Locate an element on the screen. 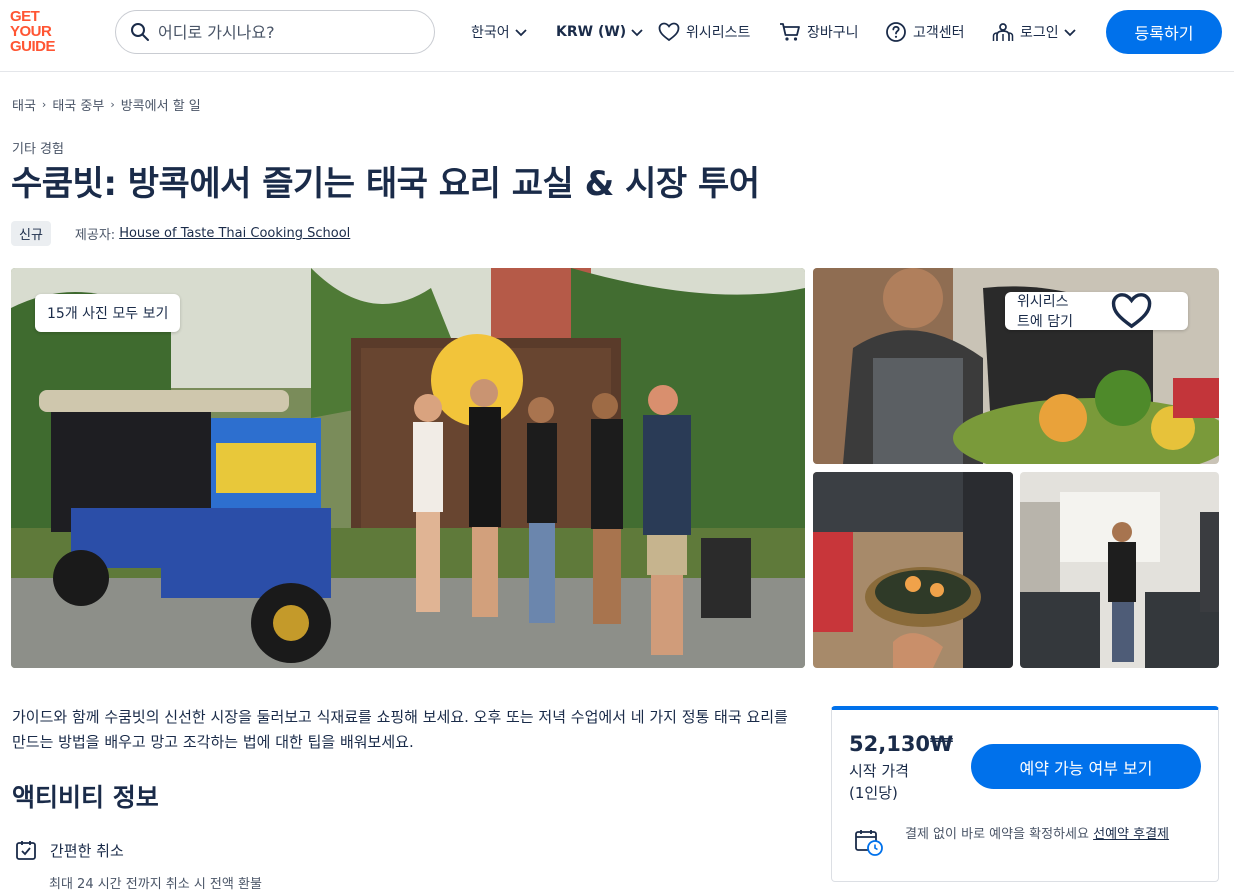 The width and height of the screenshot is (1234, 894). language-label: 한국어 is located at coordinates (490, 33).